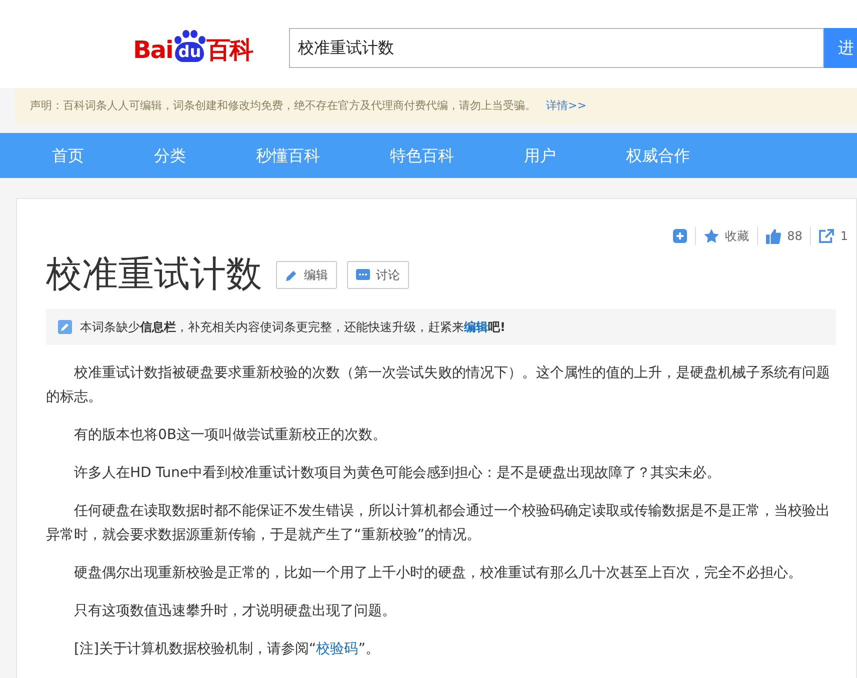 This screenshot has height=678, width=857. I want to click on star-icon, so click(712, 236).